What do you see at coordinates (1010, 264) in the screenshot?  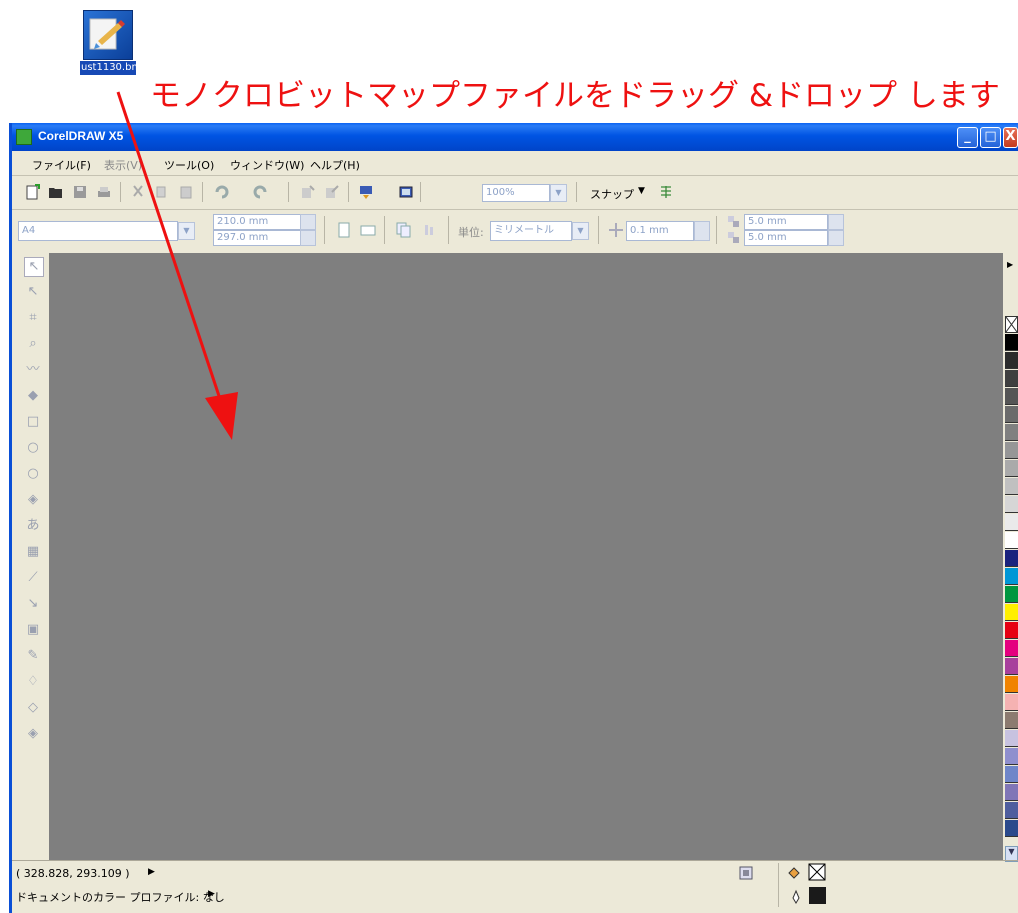 I see `palette-flyout-icon: ▶` at bounding box center [1010, 264].